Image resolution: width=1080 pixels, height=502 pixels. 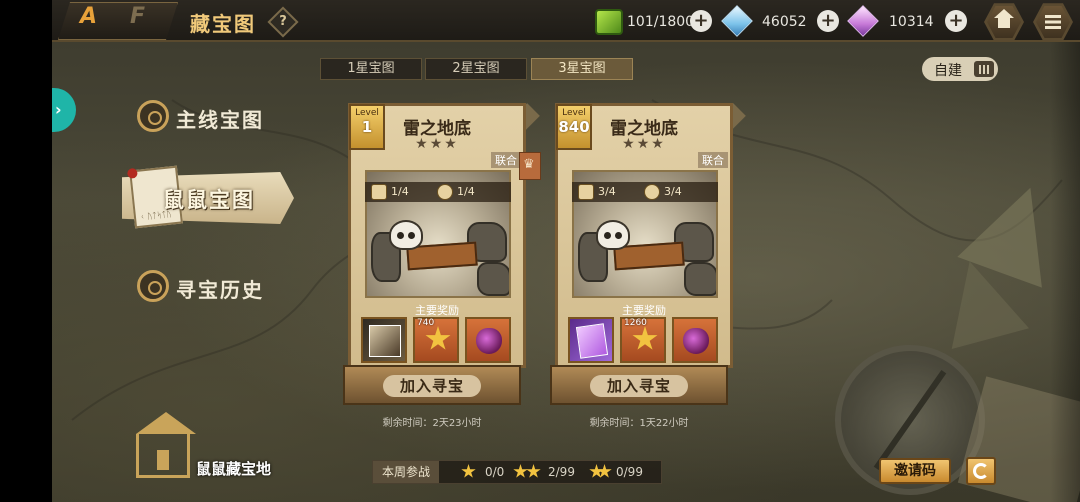 I want to click on one-star-icon, so click(x=468, y=471).